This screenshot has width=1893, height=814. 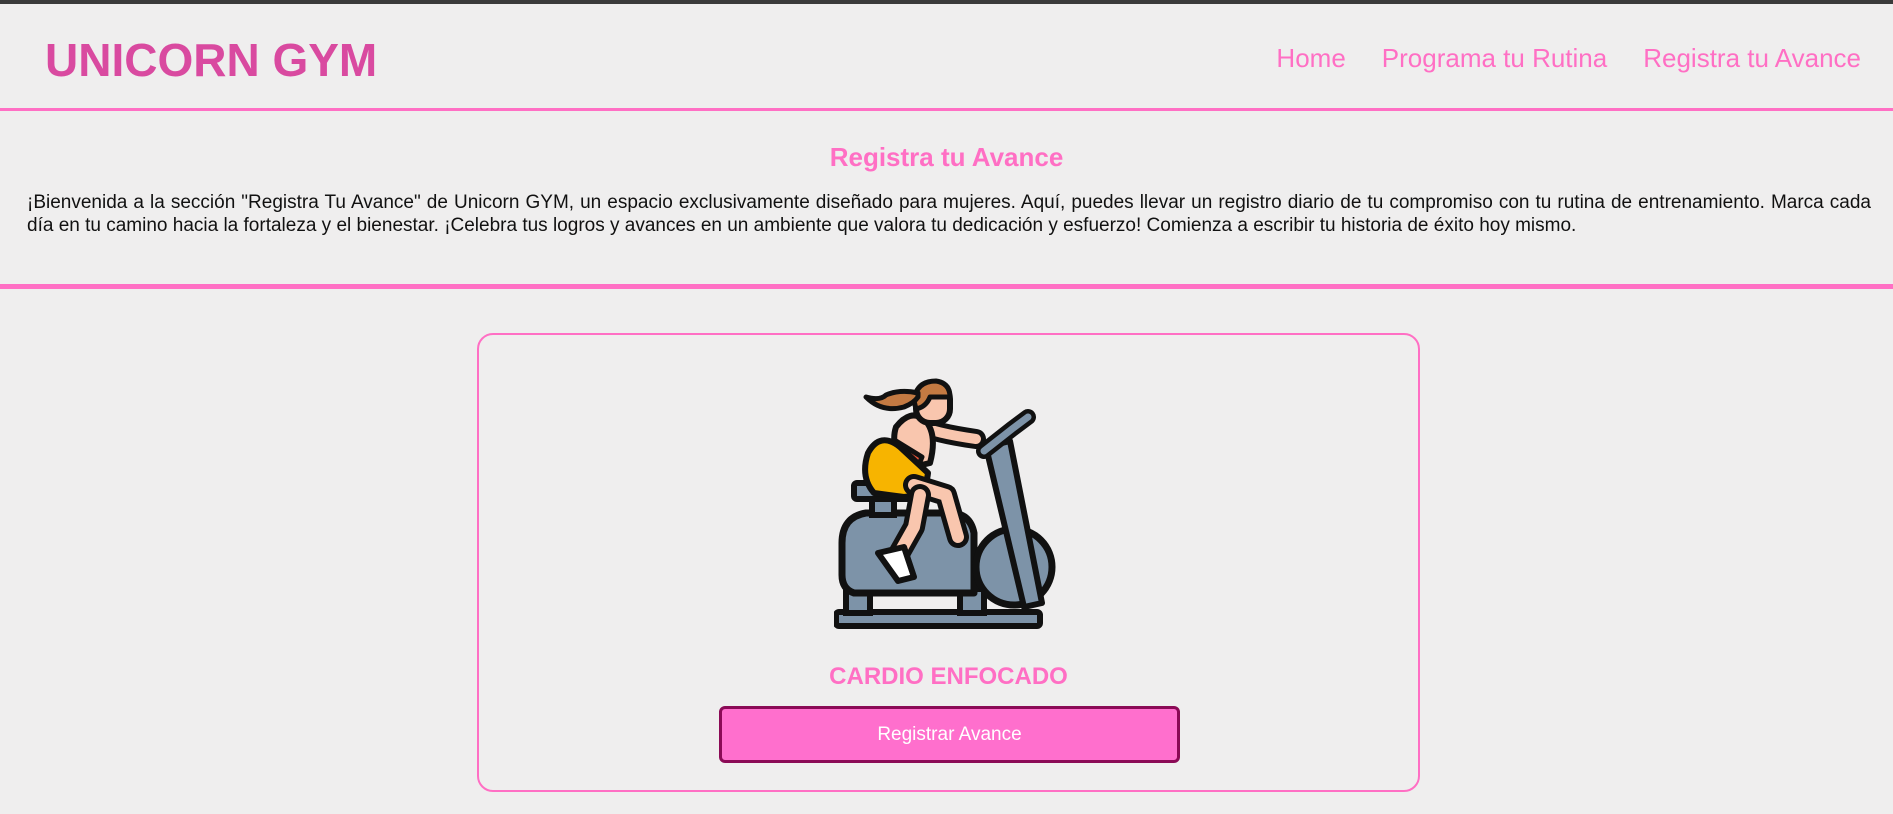 I want to click on workout-title: CARDIO ENFOCADO, so click(x=948, y=676).